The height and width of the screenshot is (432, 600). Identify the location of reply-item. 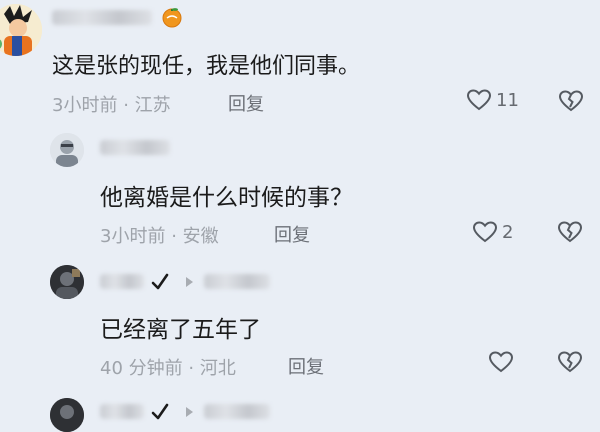
(300, 411).